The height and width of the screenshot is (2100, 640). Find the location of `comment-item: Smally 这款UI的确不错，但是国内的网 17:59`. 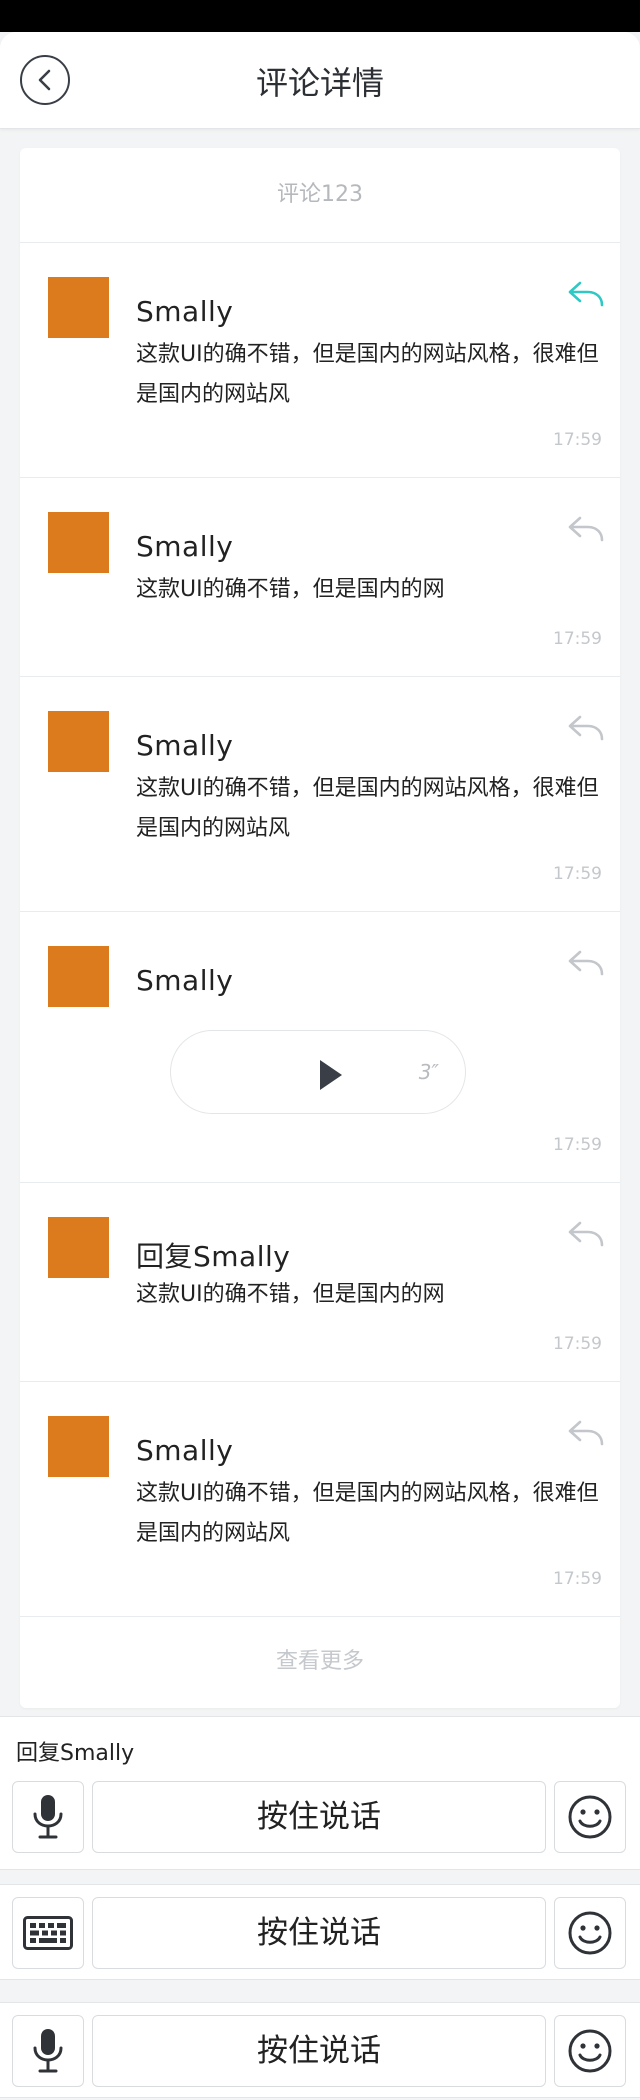

comment-item: Smally 这款UI的确不错，但是国内的网 17:59 is located at coordinates (320, 577).